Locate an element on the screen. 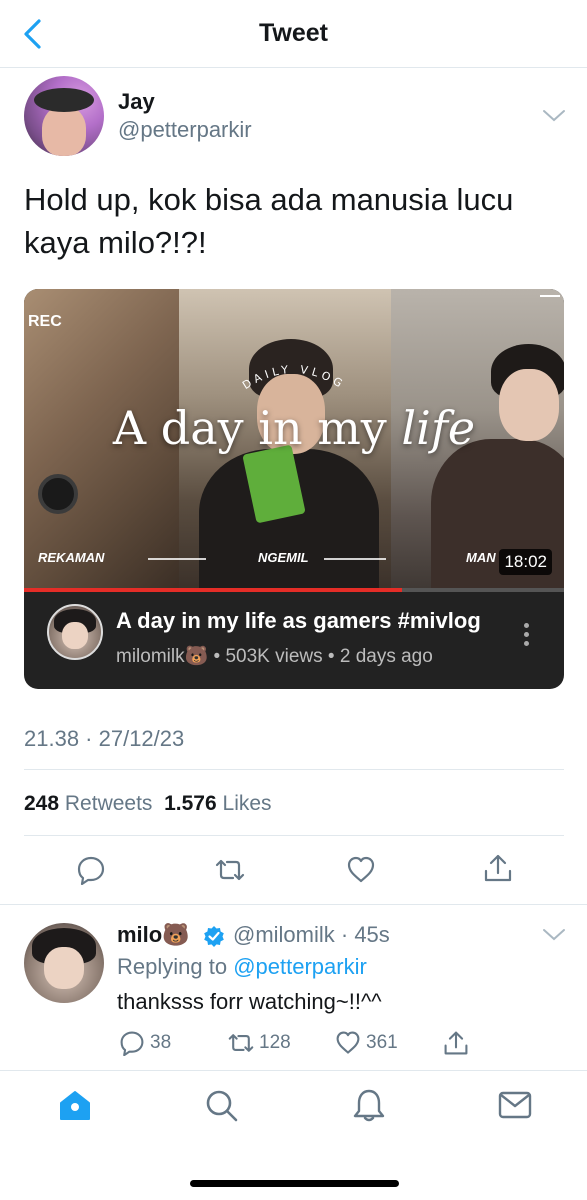 This screenshot has height=1200, width=587. camera-shape is located at coordinates (58, 494).